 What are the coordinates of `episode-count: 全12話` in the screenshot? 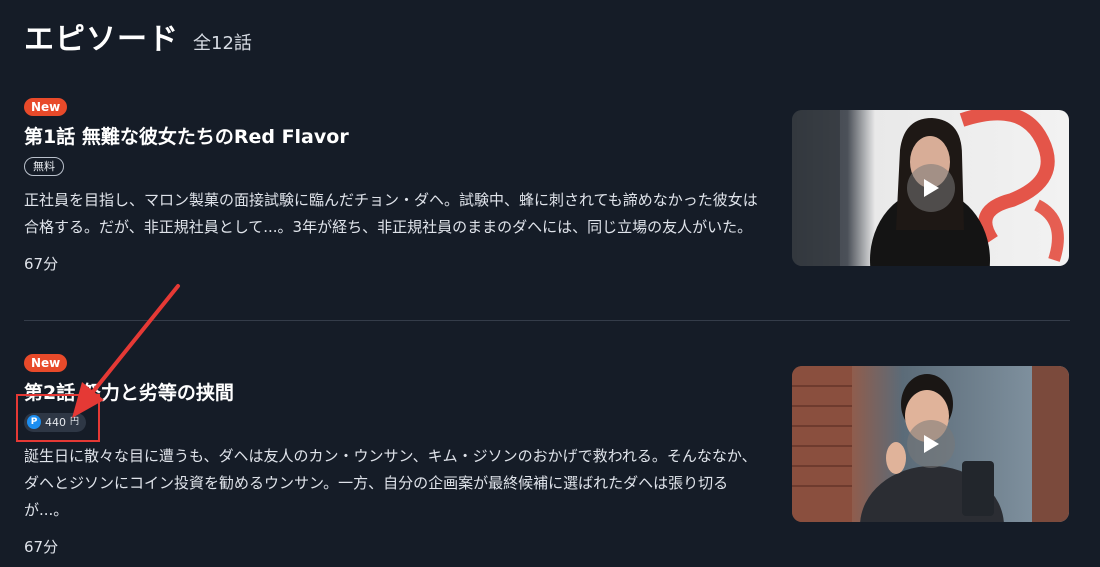 It's located at (222, 43).